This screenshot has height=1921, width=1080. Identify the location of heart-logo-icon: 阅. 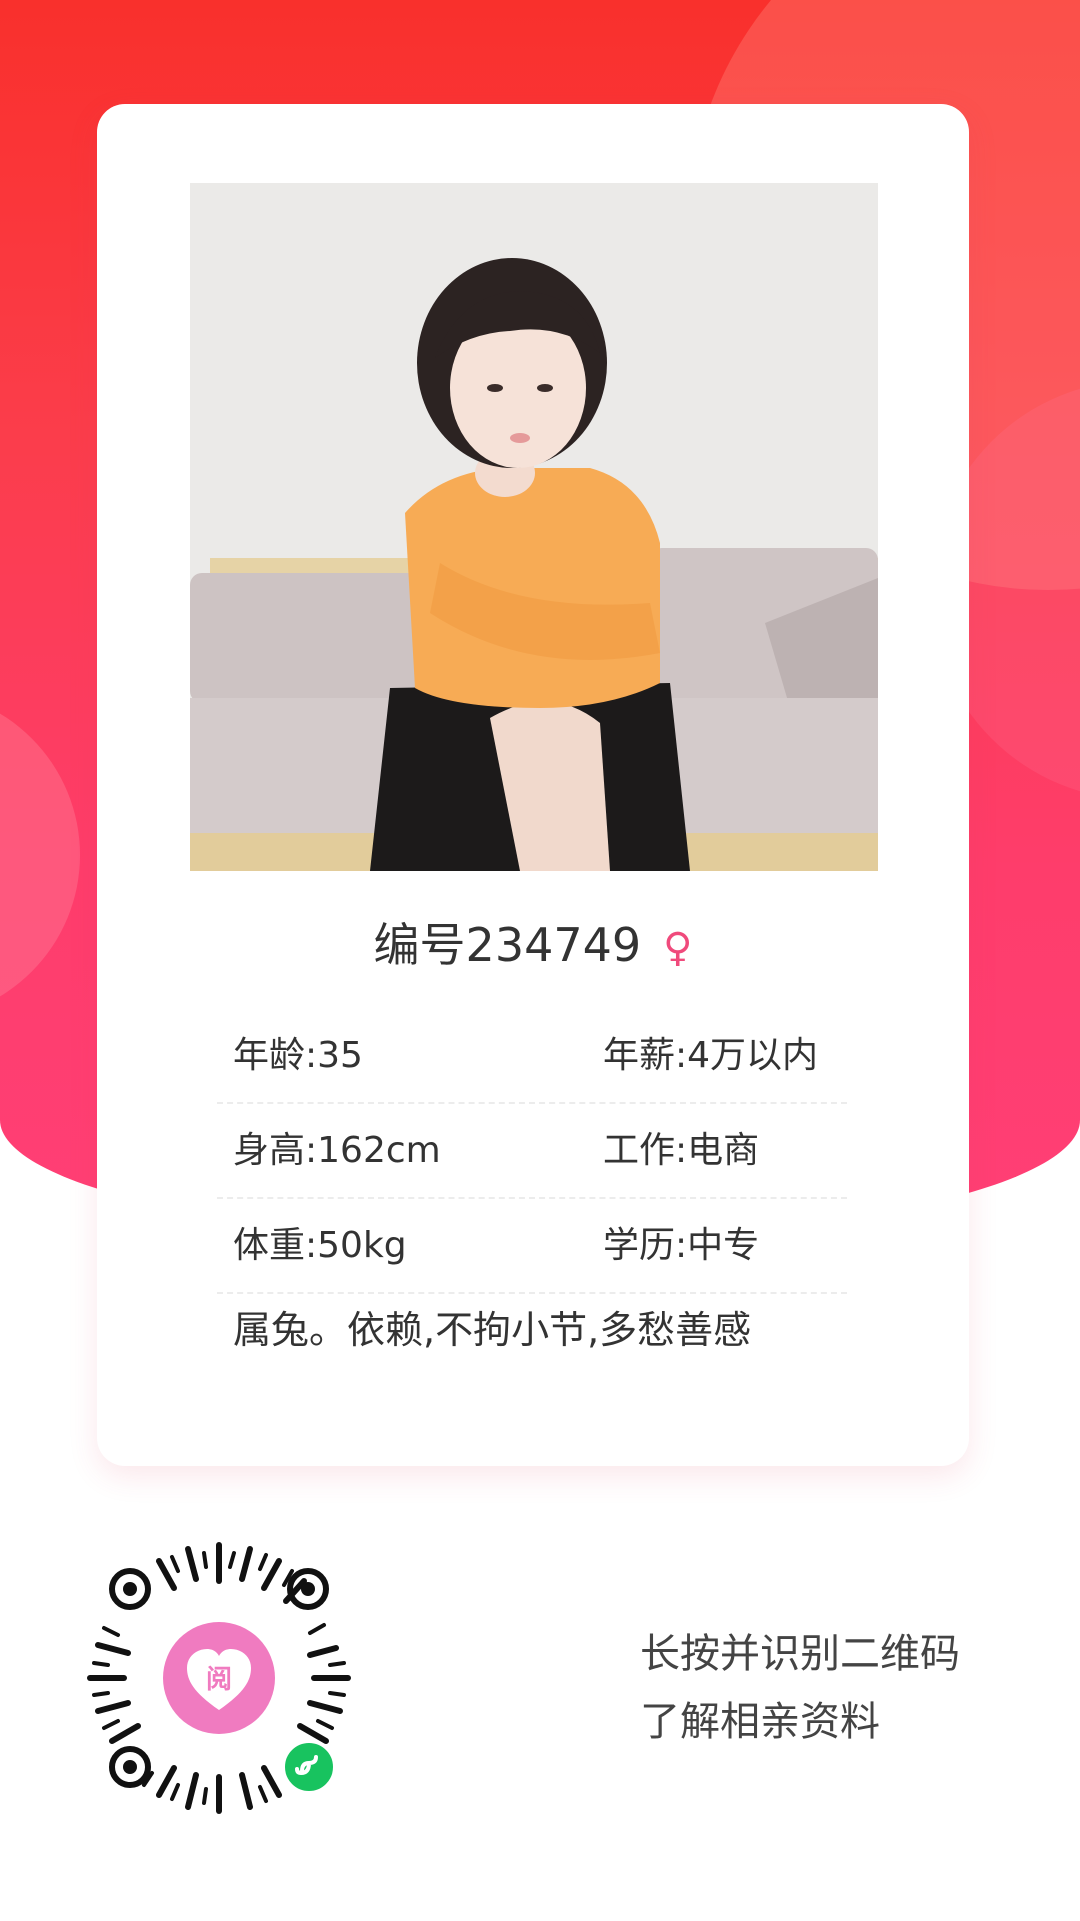
(219, 1678).